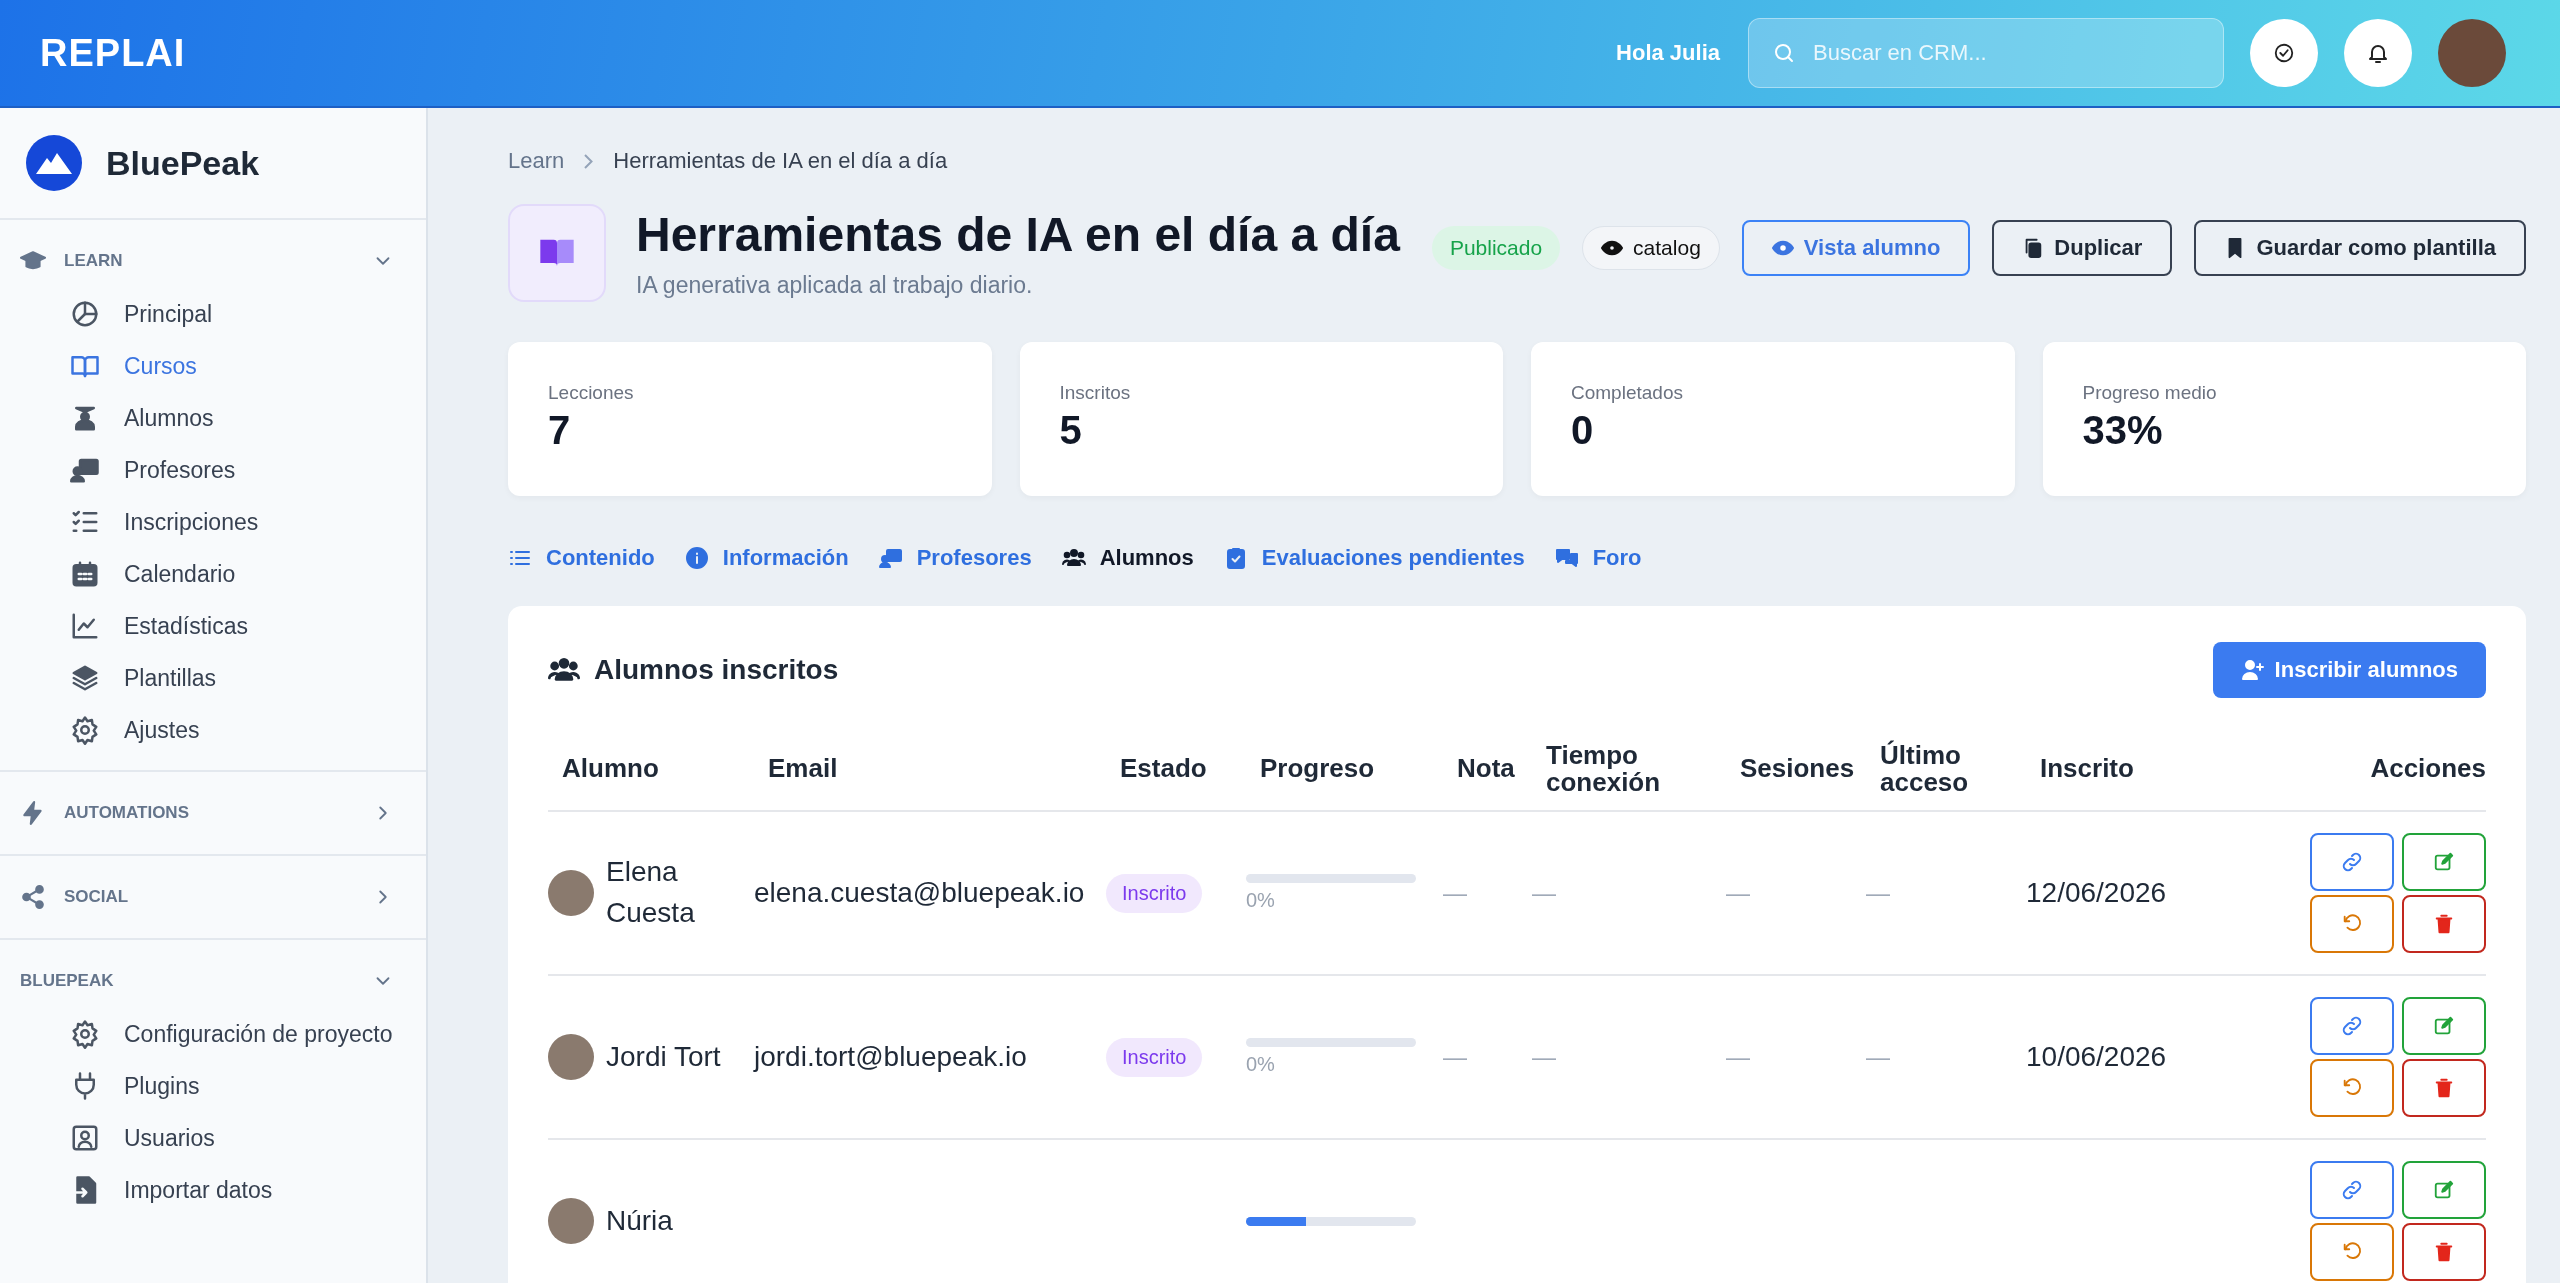 The width and height of the screenshot is (2560, 1283). Describe the element at coordinates (183, 163) in the screenshot. I see `brand-name: BluePeak` at that location.